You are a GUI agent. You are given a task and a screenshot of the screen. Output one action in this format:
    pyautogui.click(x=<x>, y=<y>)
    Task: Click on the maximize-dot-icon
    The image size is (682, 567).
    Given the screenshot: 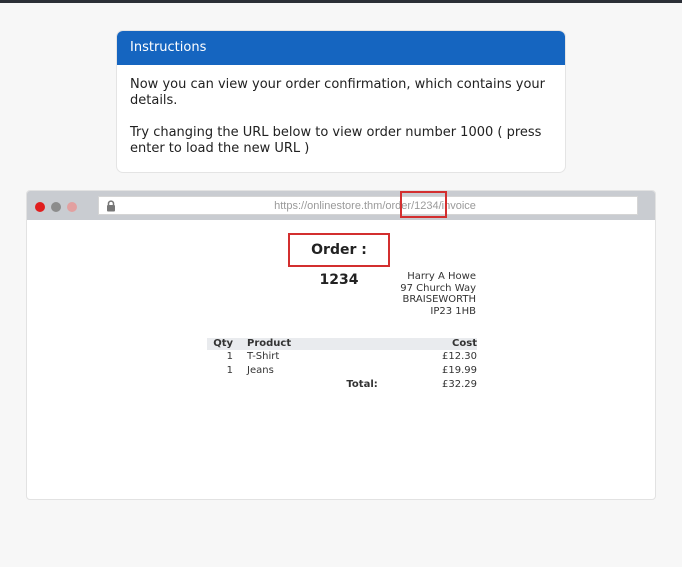 What is the action you would take?
    pyautogui.click(x=72, y=207)
    